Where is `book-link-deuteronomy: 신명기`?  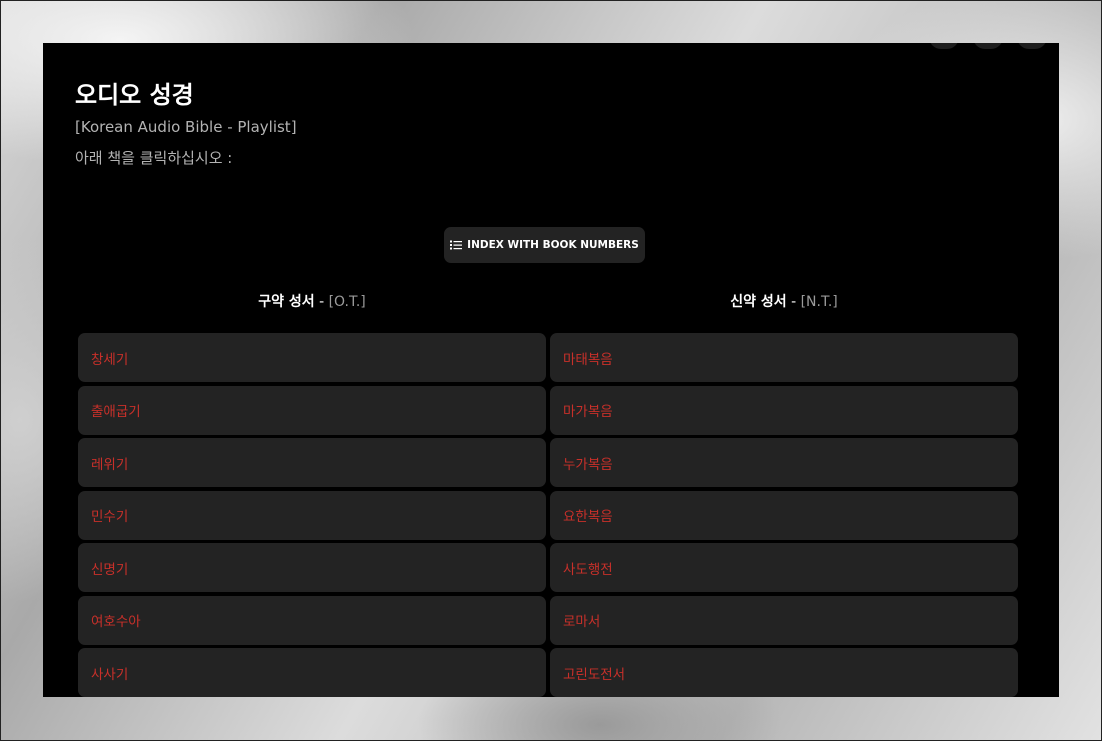
book-link-deuteronomy: 신명기 is located at coordinates (312, 567).